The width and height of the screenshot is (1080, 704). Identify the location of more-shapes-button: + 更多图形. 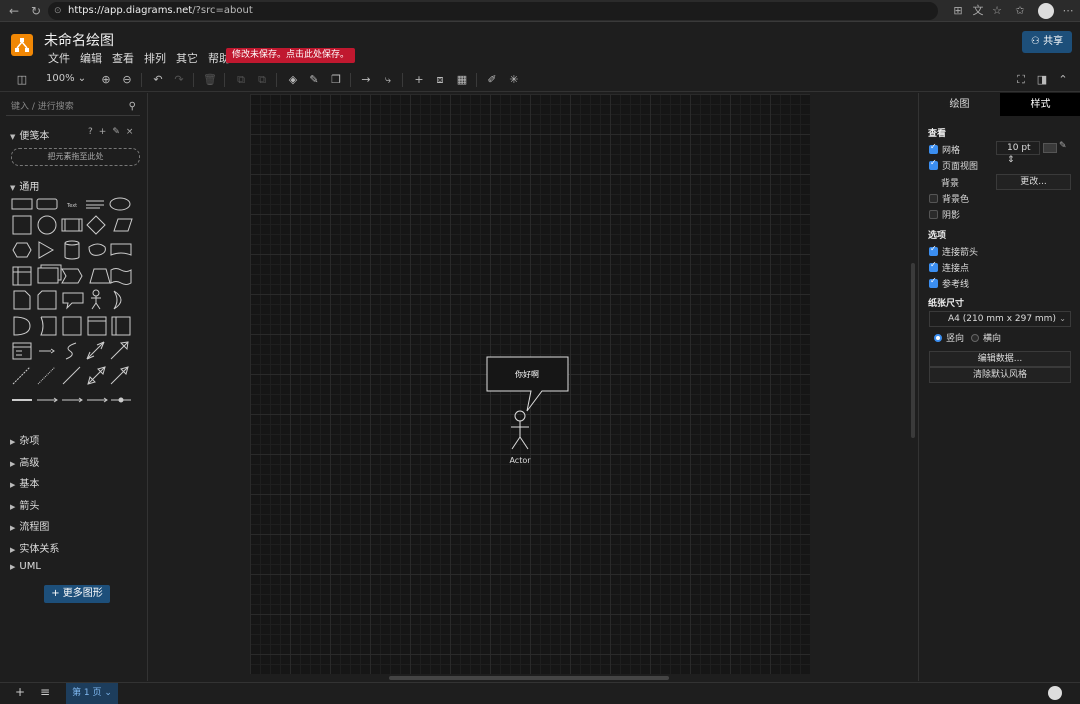
(77, 594).